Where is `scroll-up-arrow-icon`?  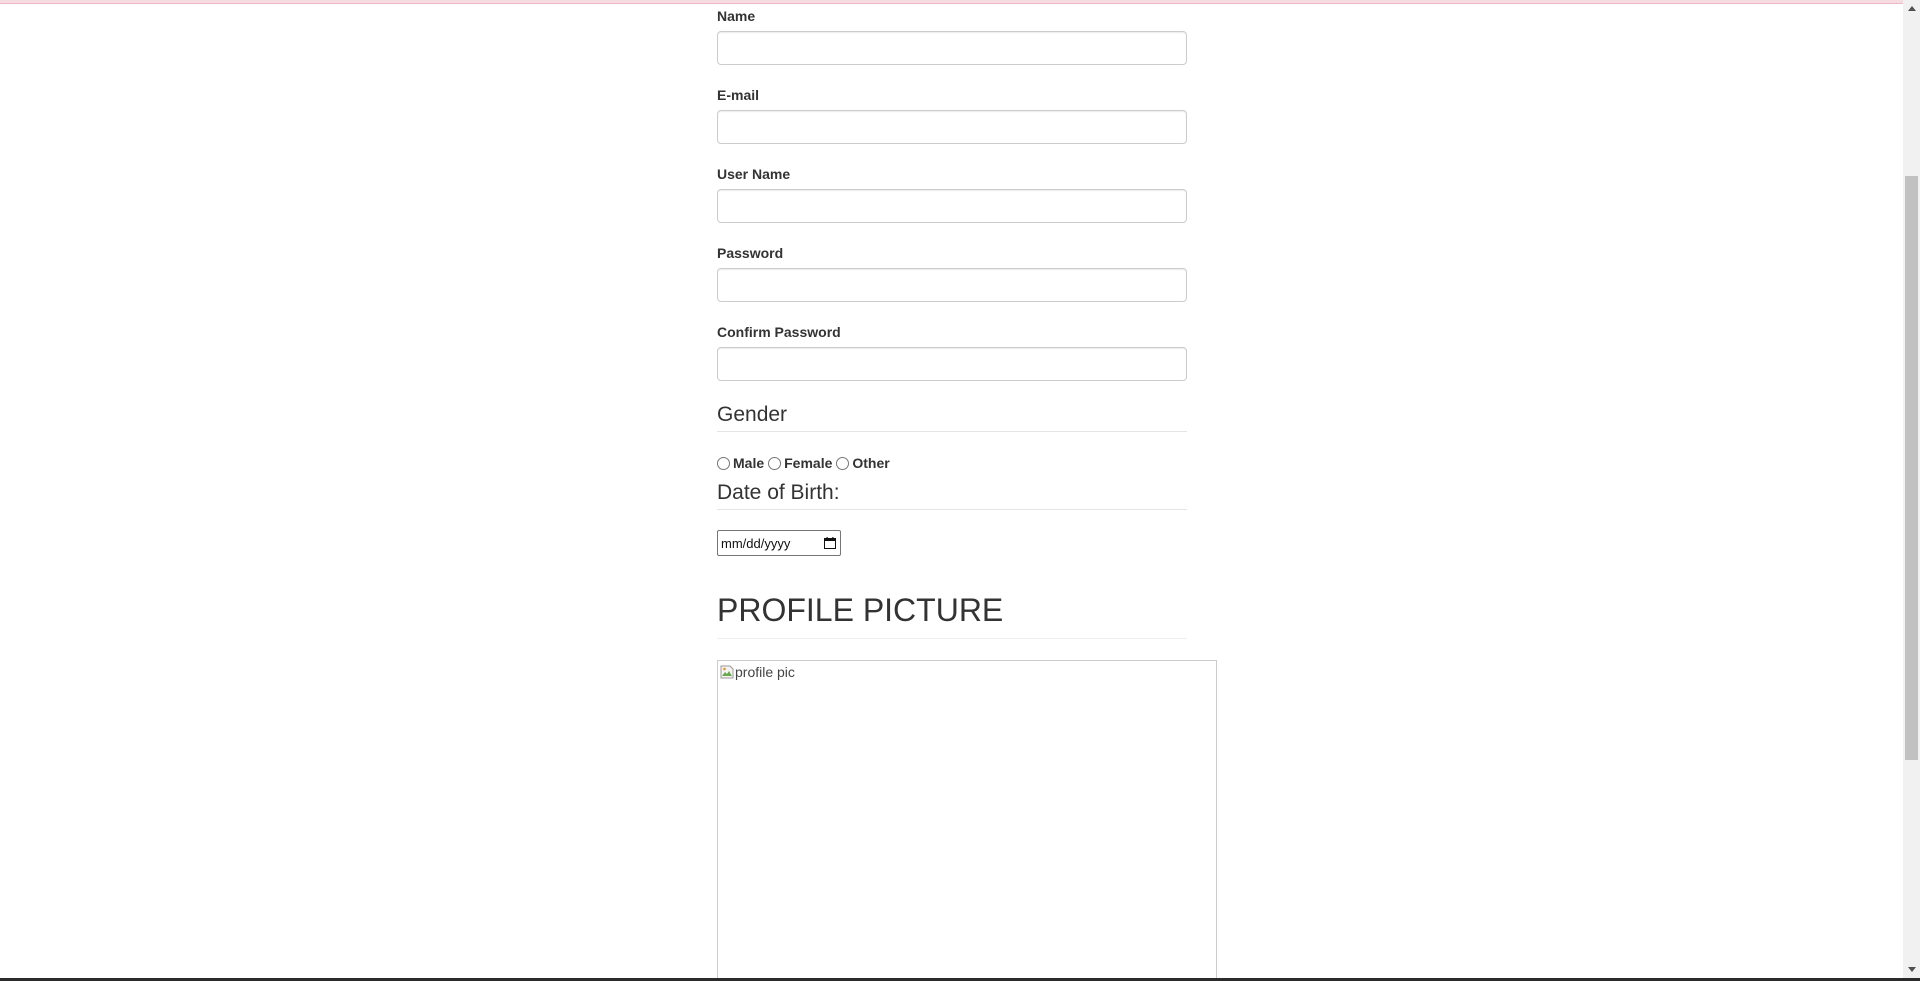 scroll-up-arrow-icon is located at coordinates (1911, 8).